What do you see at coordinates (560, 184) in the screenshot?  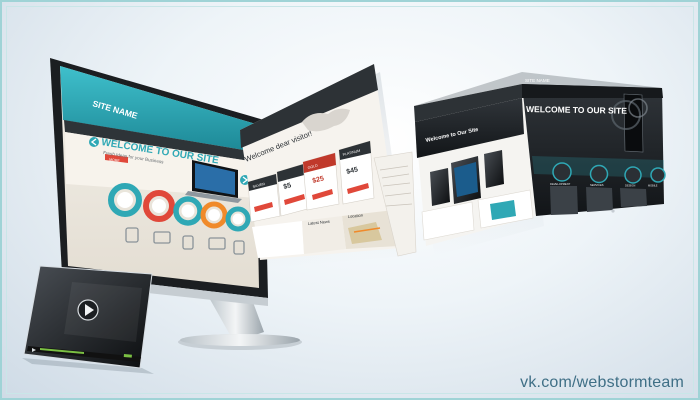 I see `feature-label-1: DEVELOPMENT` at bounding box center [560, 184].